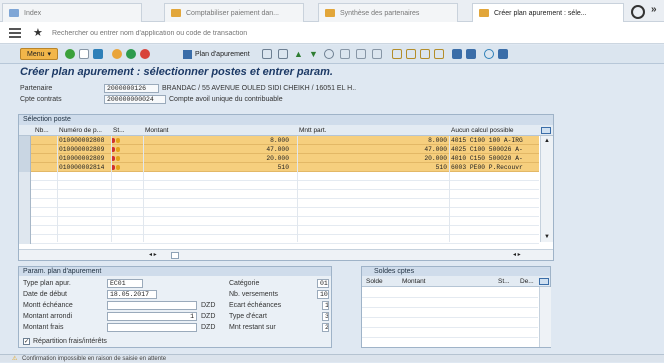  Describe the element at coordinates (493, 130) in the screenshot. I see `column-header: Aucun calcul possible` at that location.